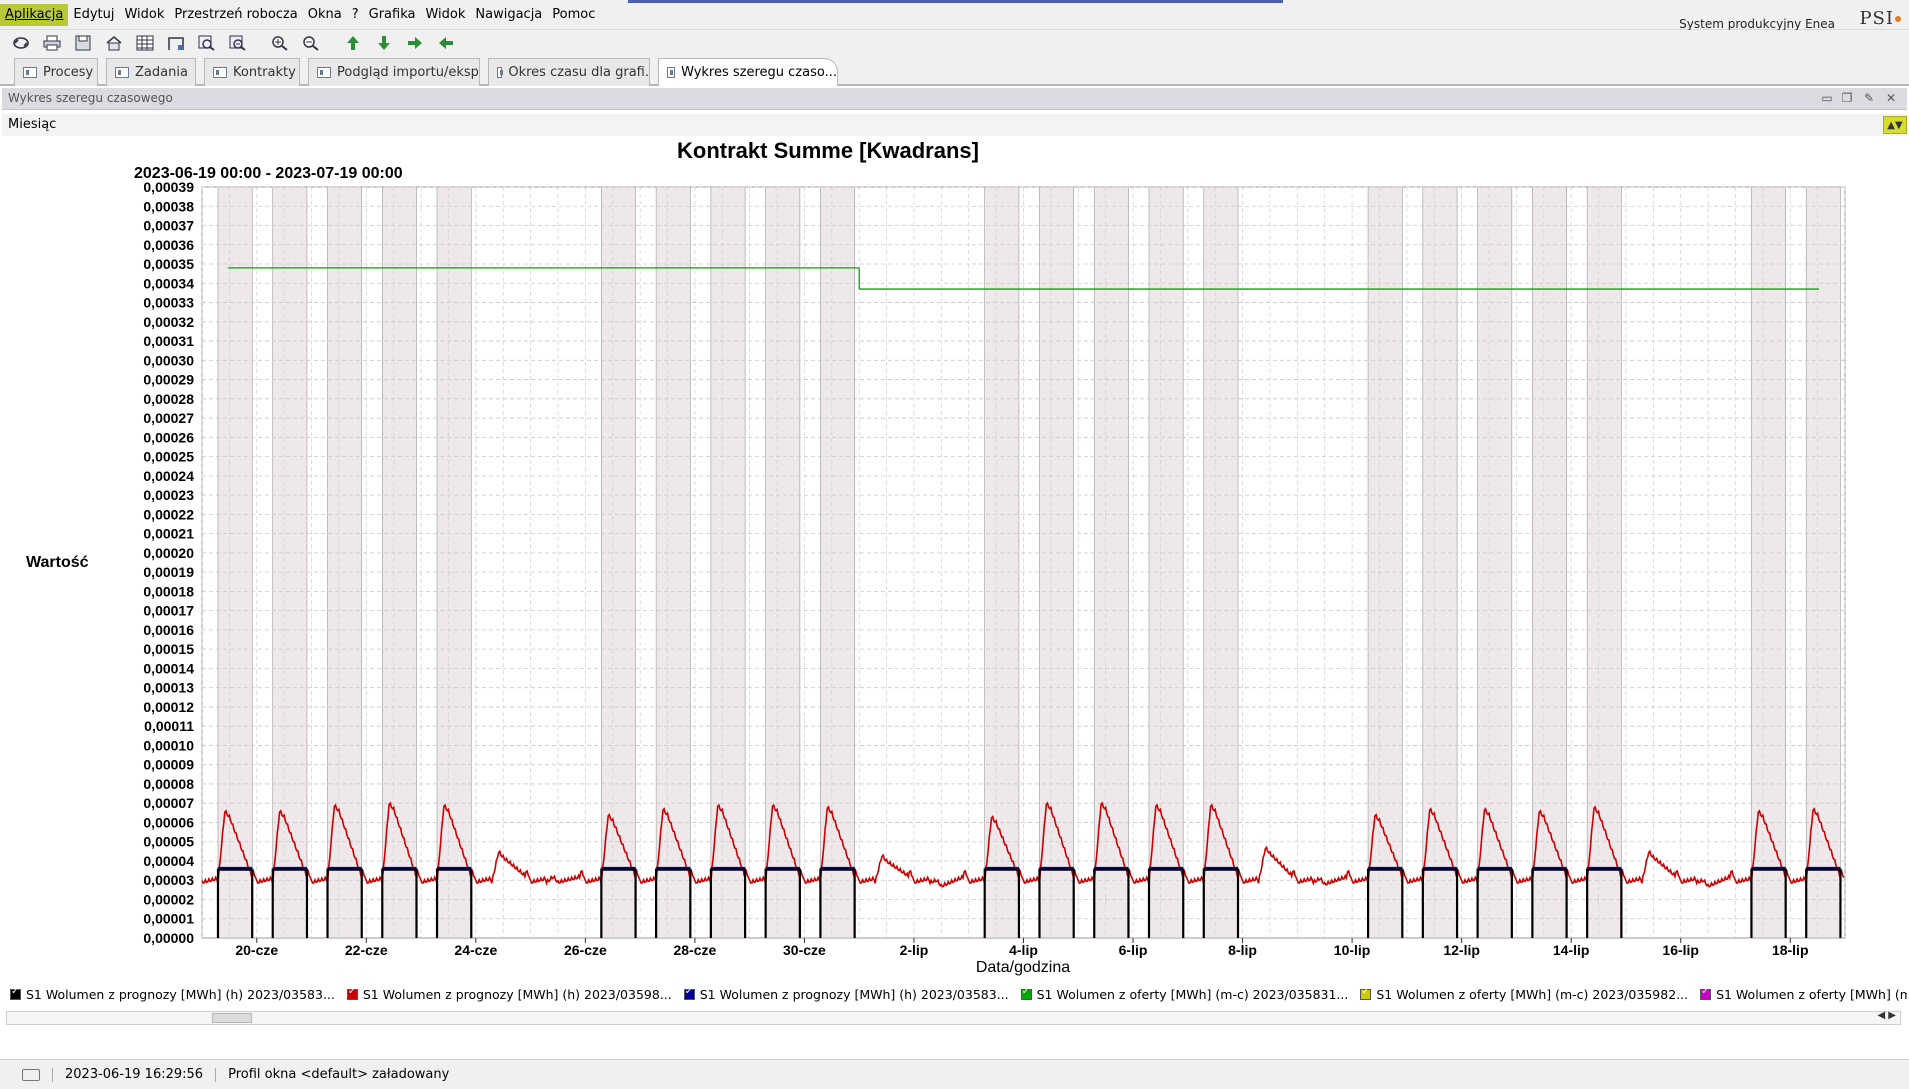 Image resolution: width=1909 pixels, height=1089 pixels. I want to click on menu-item-edytuj: Edytuj, so click(93, 15).